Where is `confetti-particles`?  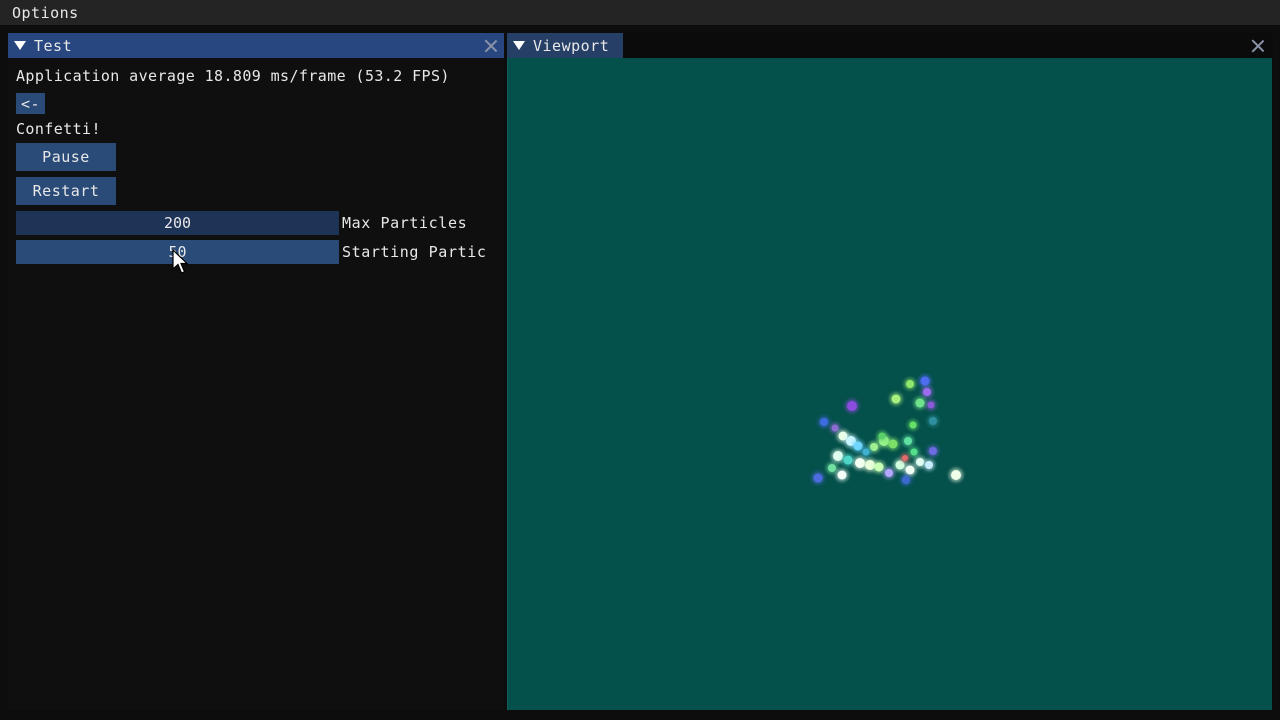 confetti-particles is located at coordinates (887, 430).